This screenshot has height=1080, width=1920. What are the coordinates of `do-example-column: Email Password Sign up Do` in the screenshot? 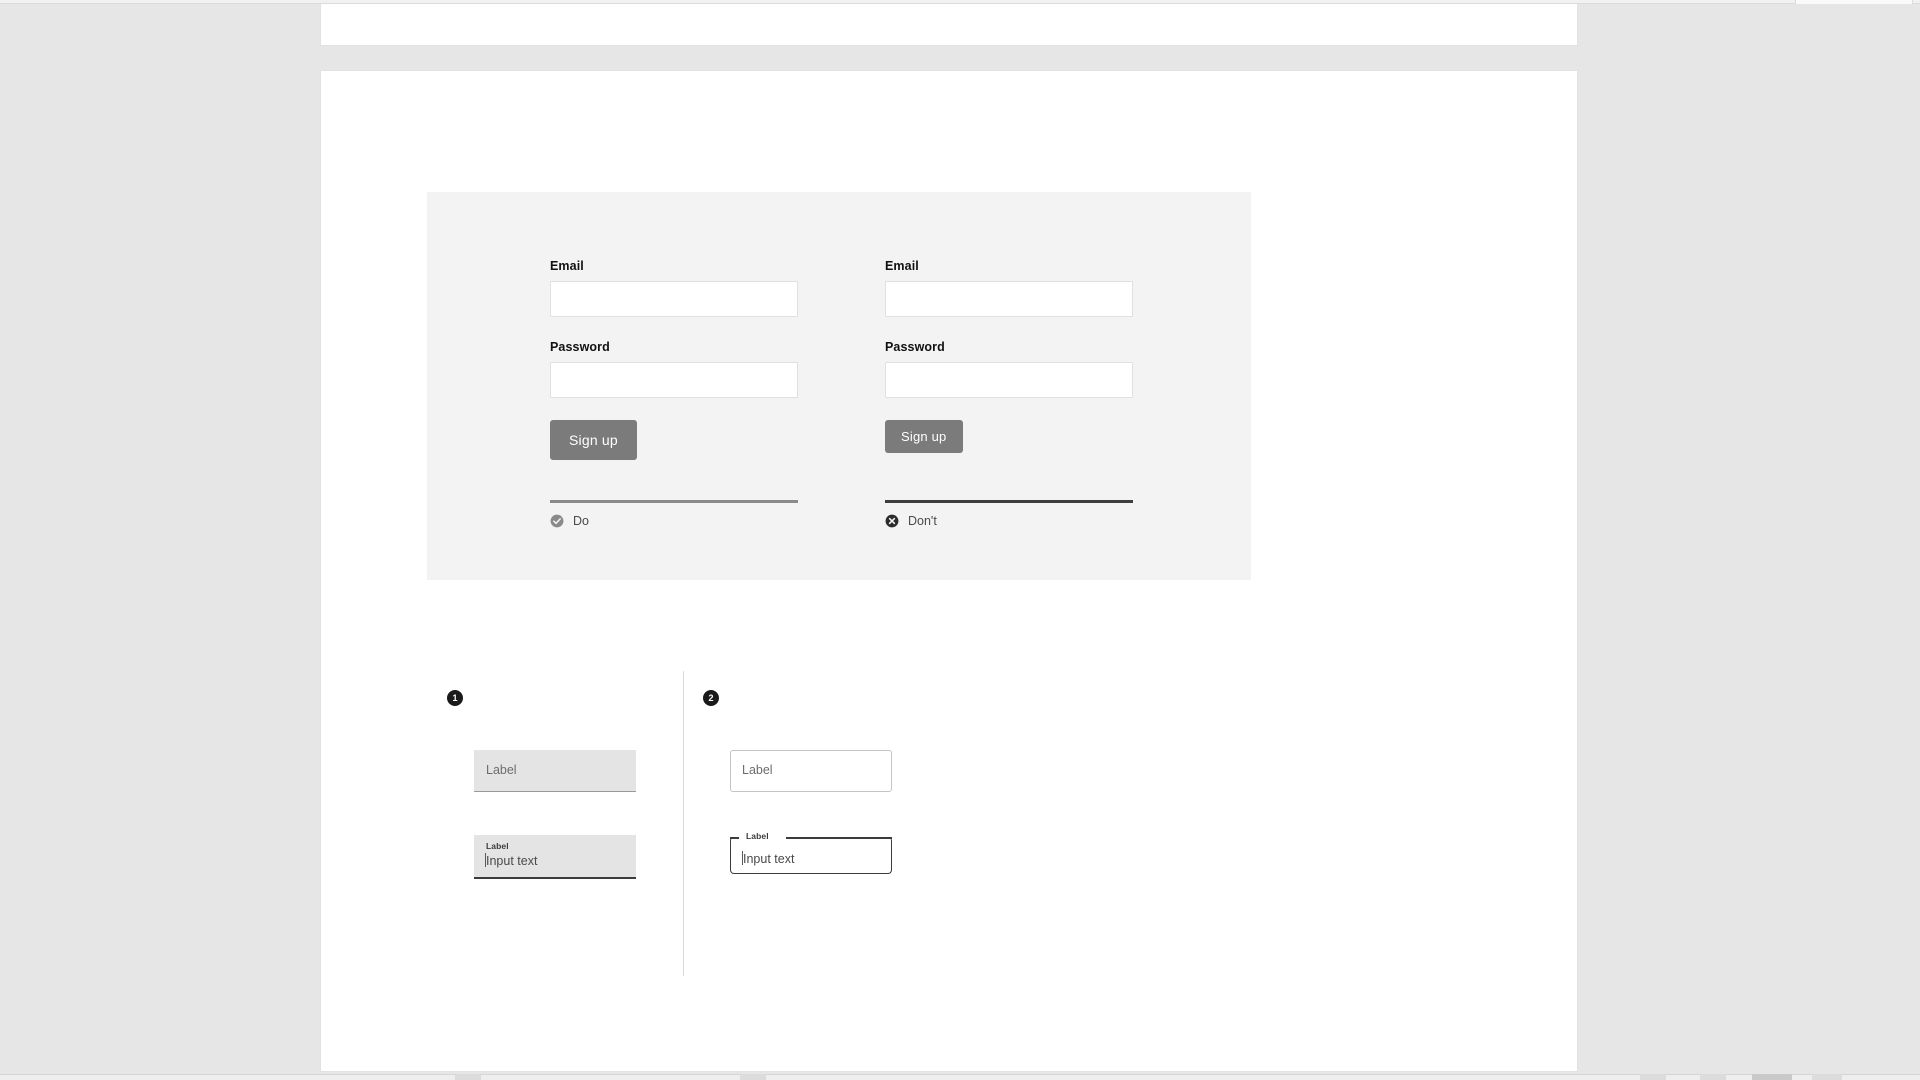 It's located at (674, 393).